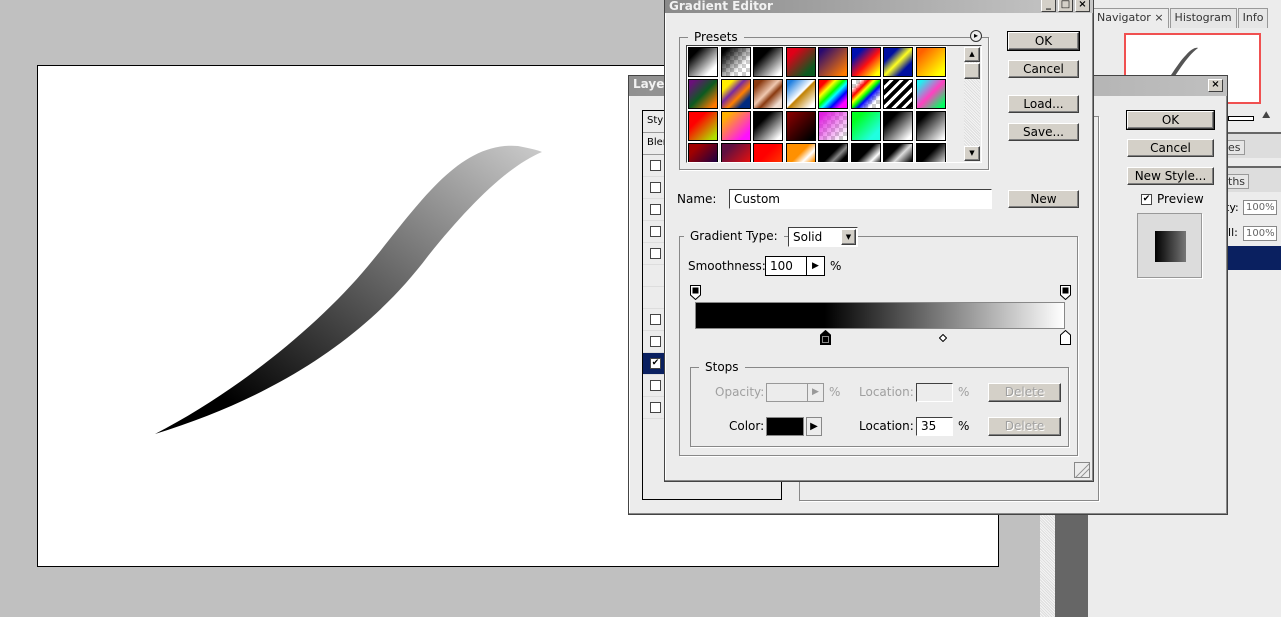 This screenshot has height=617, width=1281. Describe the element at coordinates (972, 153) in the screenshot. I see `scroll-down-icon: ▼` at that location.